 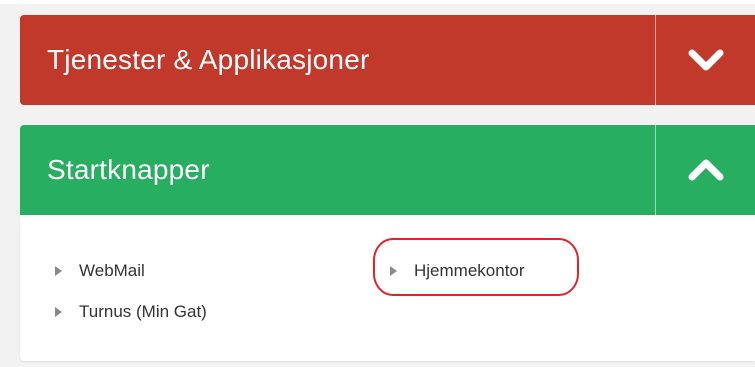 I want to click on link-hjemmekontor: Hjemmekontor, so click(x=457, y=271).